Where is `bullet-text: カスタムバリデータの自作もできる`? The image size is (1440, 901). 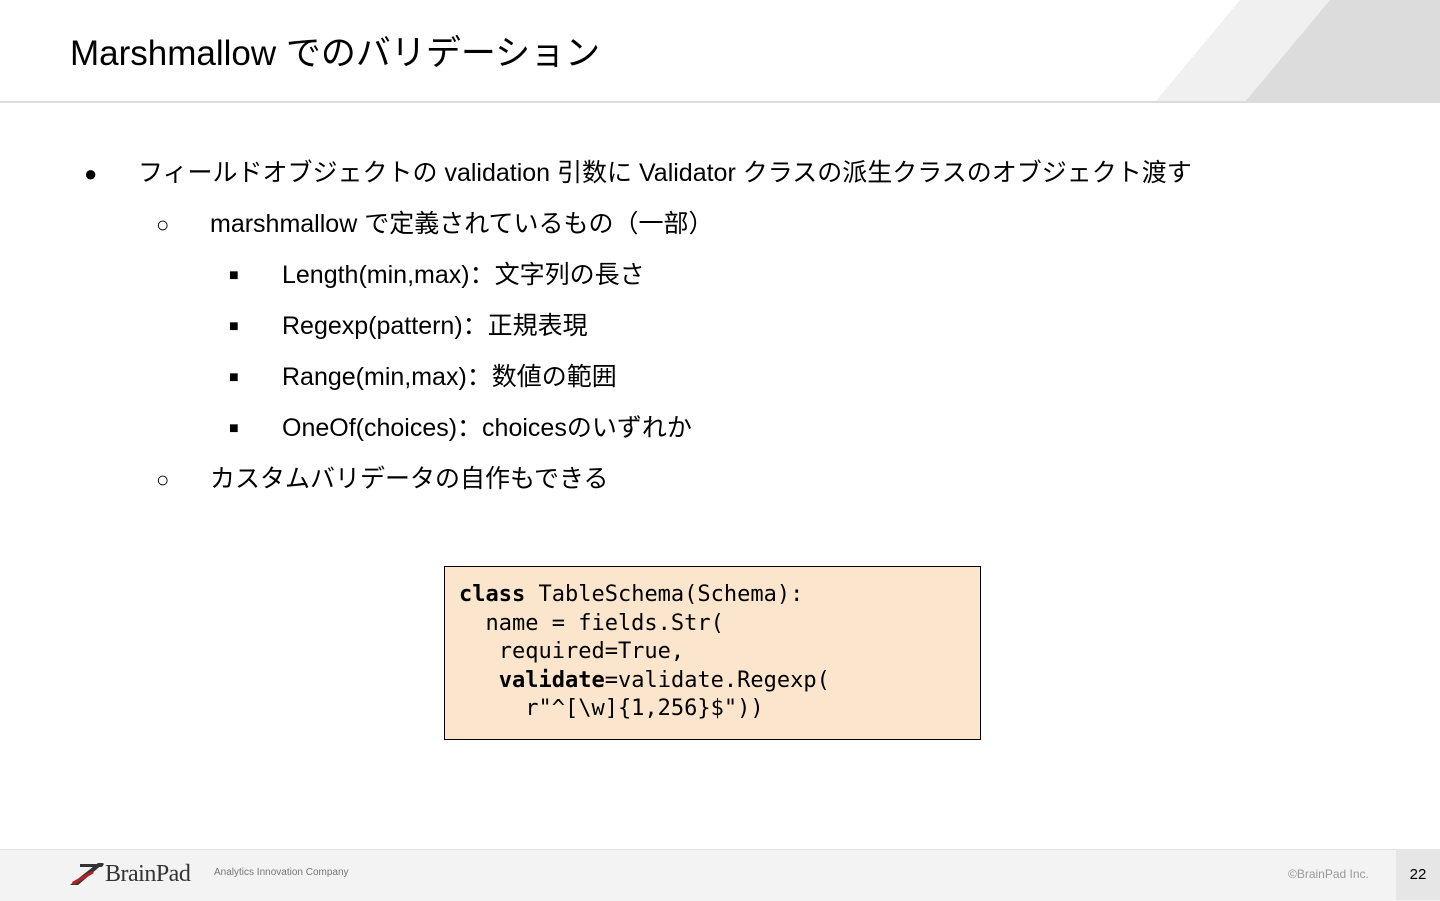 bullet-text: カスタムバリデータの自作もできる is located at coordinates (409, 479).